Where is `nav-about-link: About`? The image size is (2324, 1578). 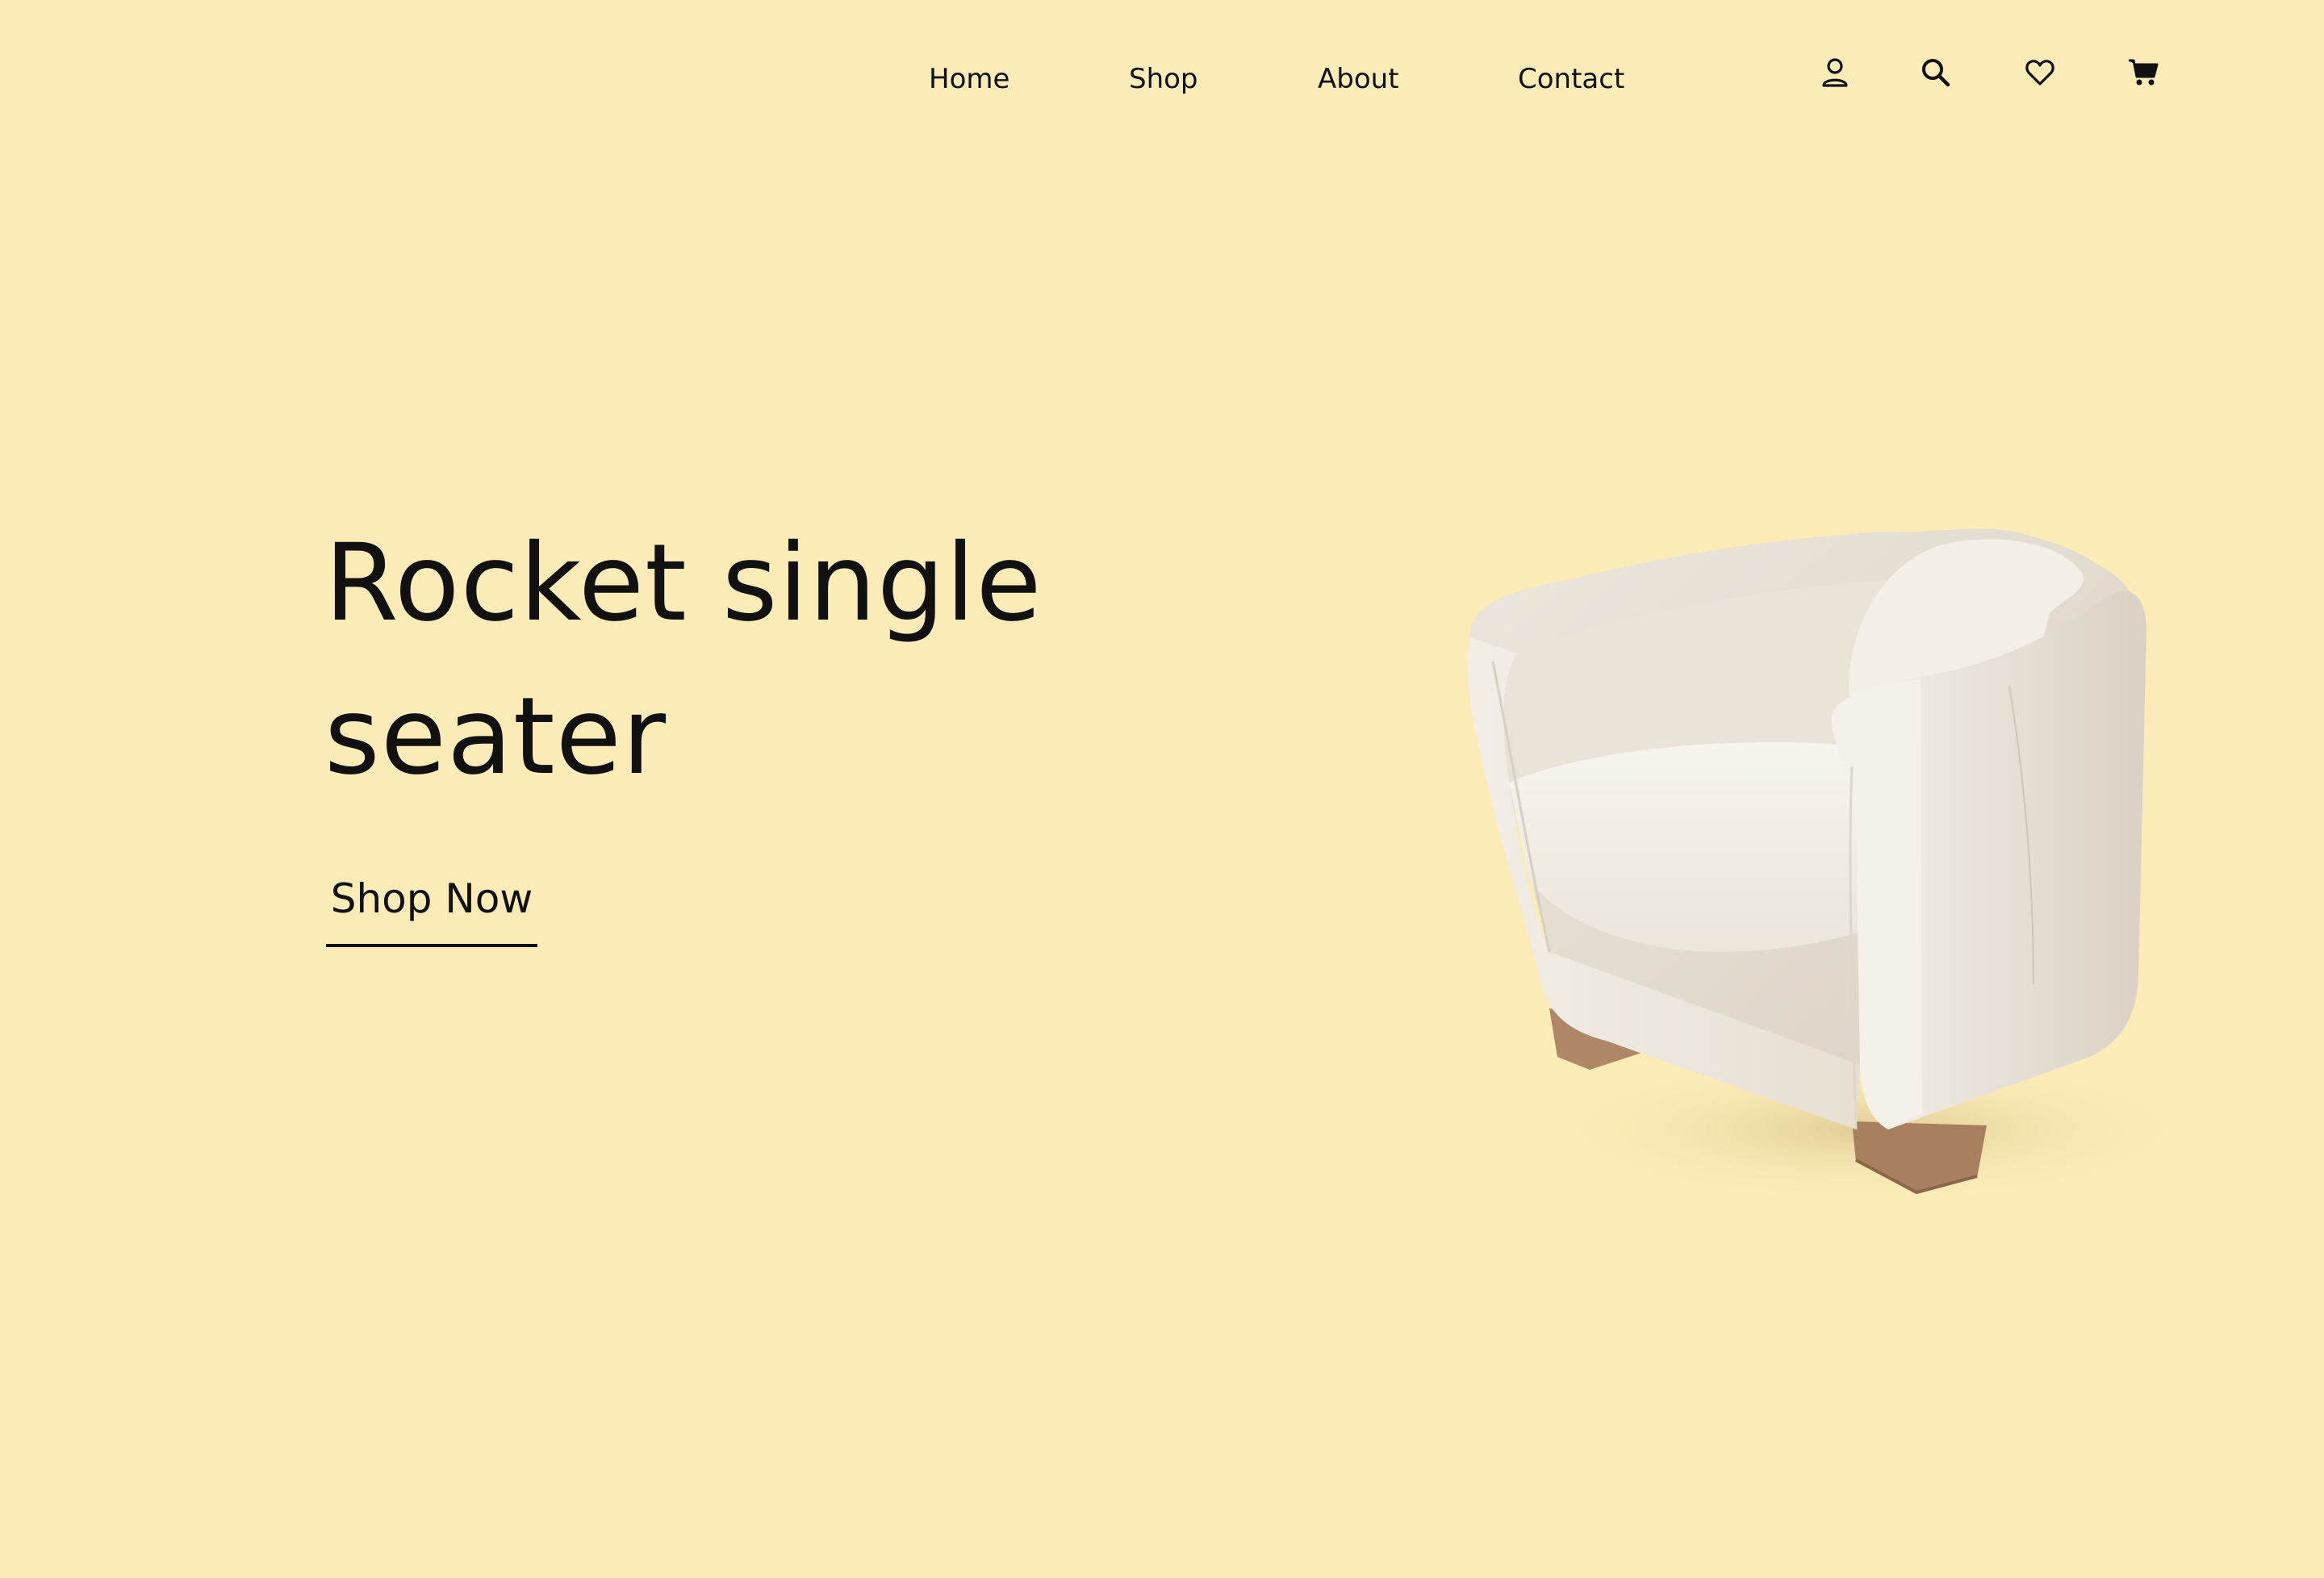
nav-about-link: About is located at coordinates (1358, 79).